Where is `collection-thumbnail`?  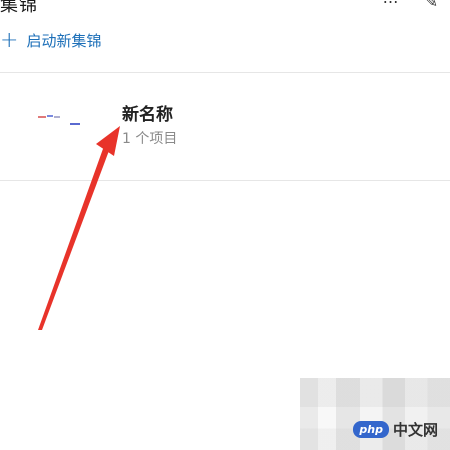
collection-thumbnail is located at coordinates (50, 131).